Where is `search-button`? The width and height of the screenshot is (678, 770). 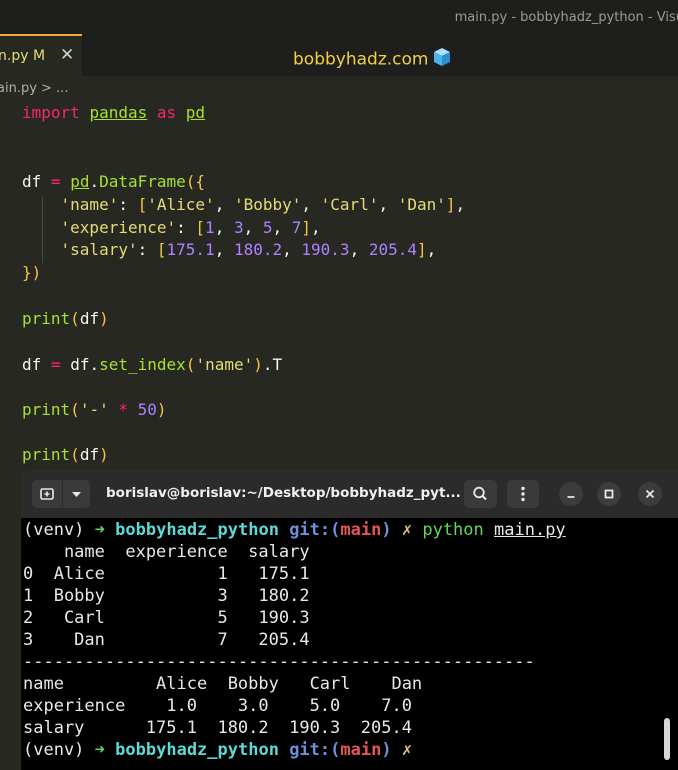
search-button is located at coordinates (480, 494).